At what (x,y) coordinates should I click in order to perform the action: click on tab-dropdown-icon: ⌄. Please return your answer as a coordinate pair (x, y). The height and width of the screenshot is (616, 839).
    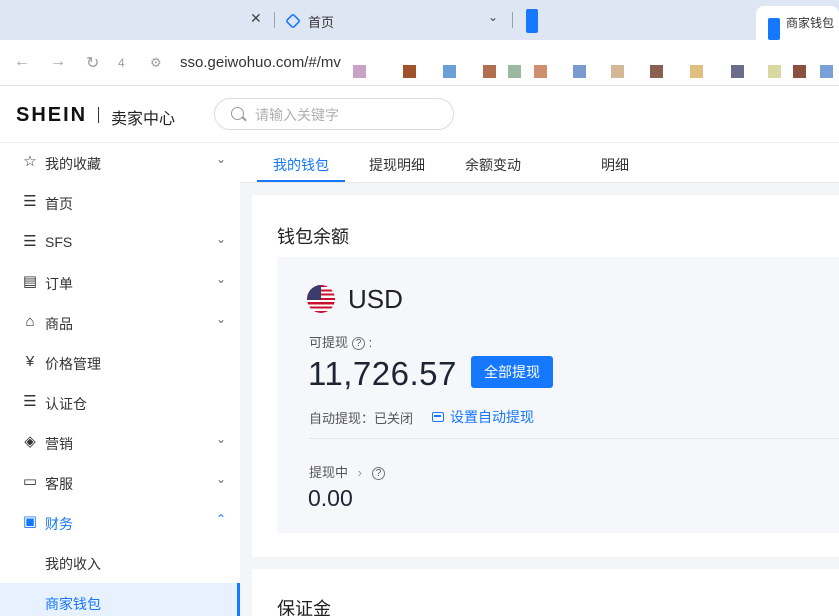
    Looking at the image, I should click on (493, 17).